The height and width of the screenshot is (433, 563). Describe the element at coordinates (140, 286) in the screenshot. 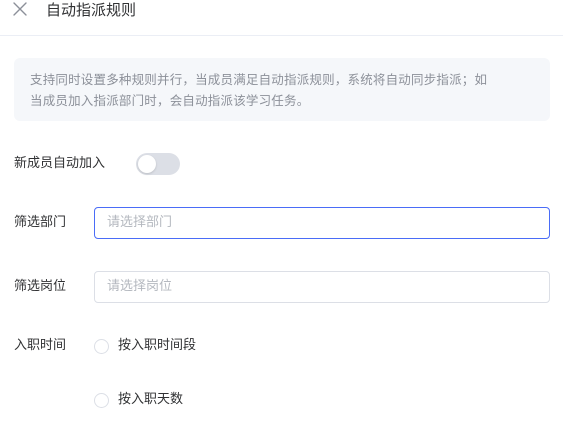

I see `position-placeholder: 请选择岗位` at that location.